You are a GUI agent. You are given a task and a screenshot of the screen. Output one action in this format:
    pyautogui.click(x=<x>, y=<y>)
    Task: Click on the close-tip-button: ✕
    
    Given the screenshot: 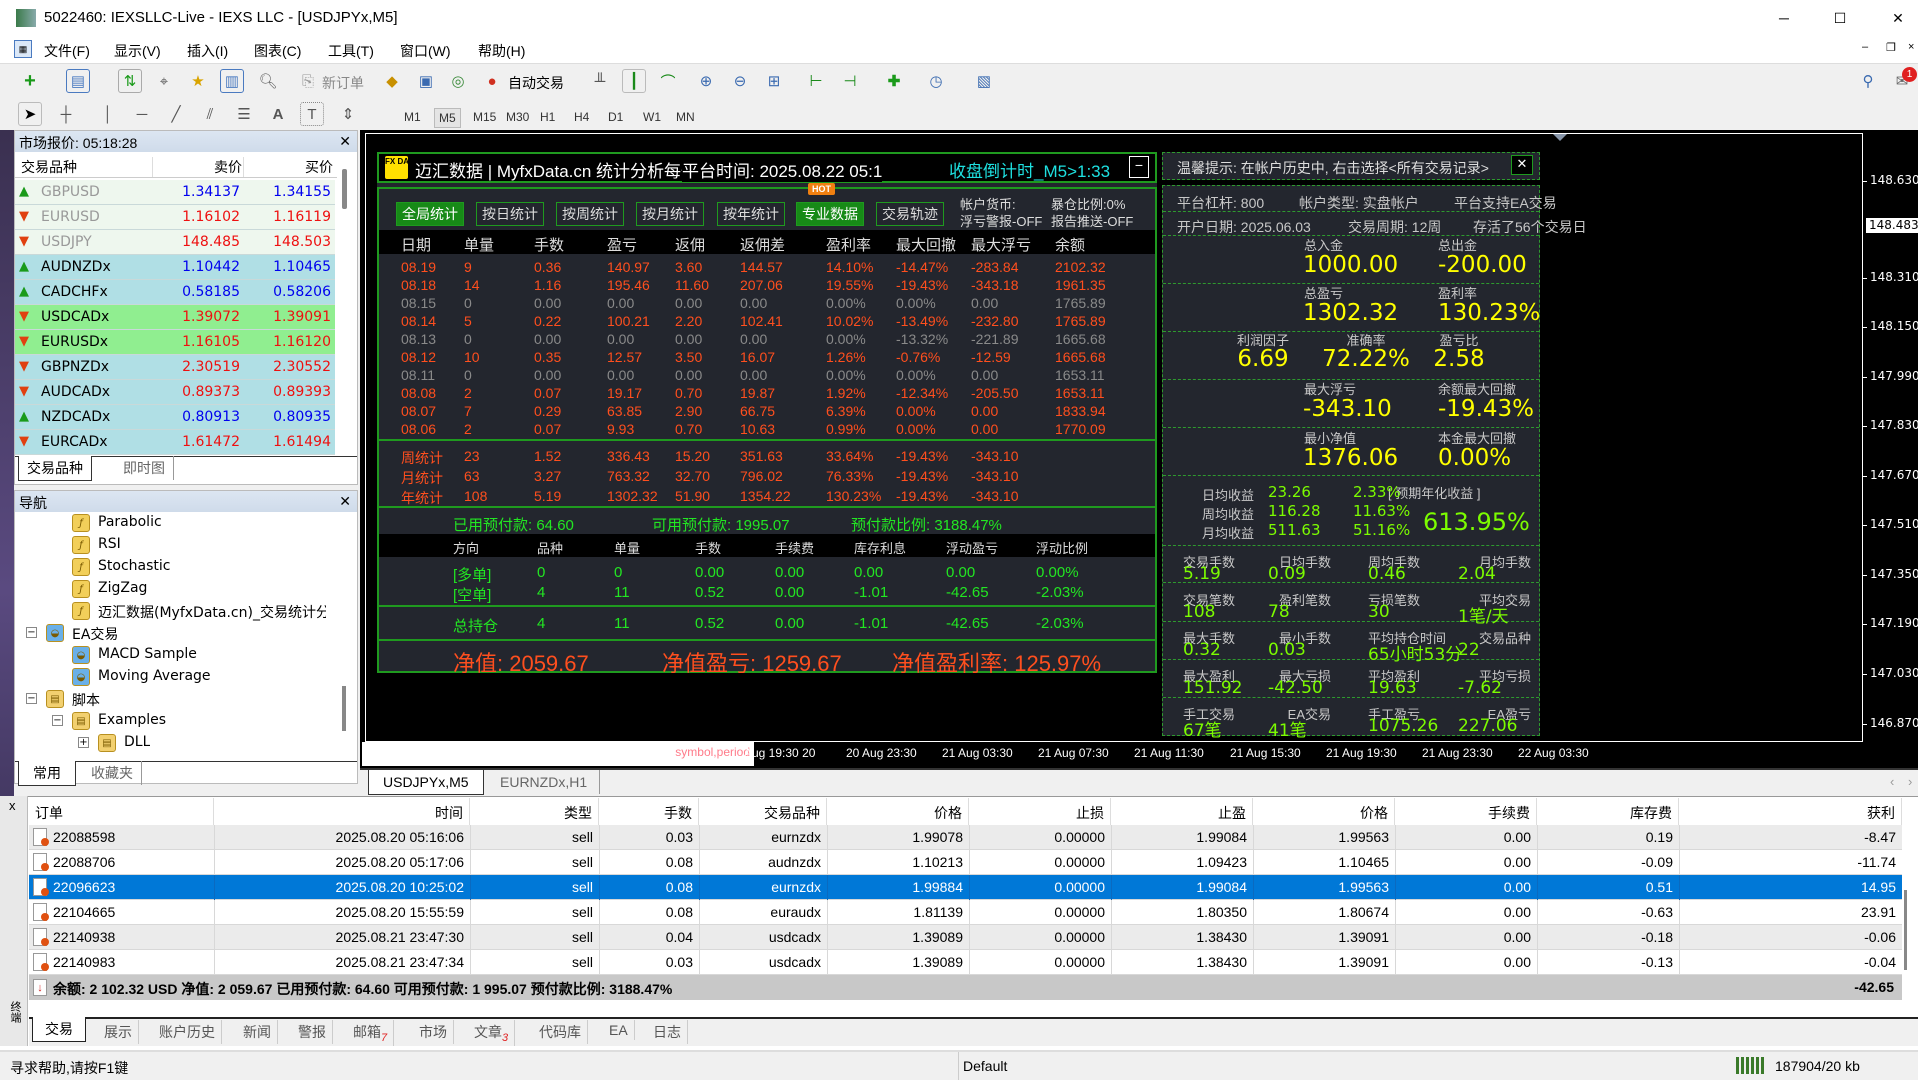 What is the action you would take?
    pyautogui.click(x=1522, y=165)
    